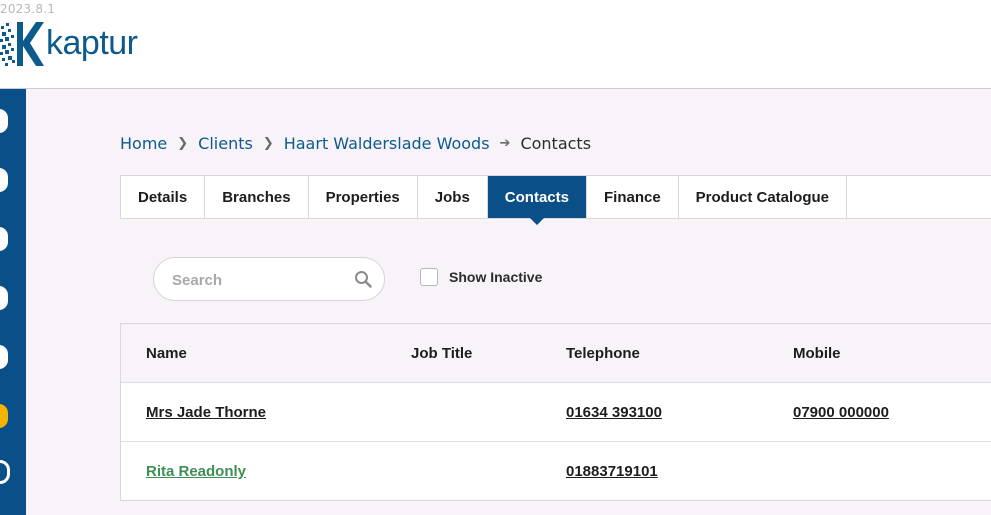 Image resolution: width=991 pixels, height=515 pixels. Describe the element at coordinates (429, 277) in the screenshot. I see `show-inactive-checkbox` at that location.